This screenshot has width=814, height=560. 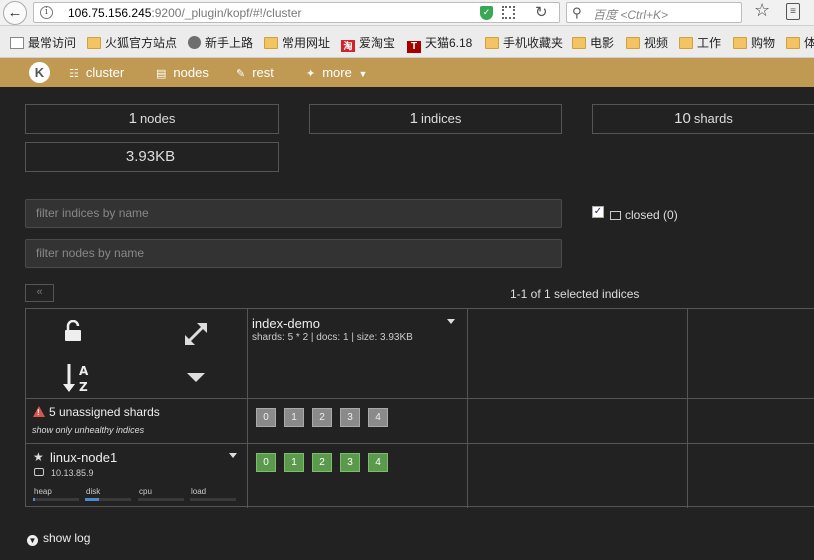 What do you see at coordinates (407, 72) in the screenshot?
I see `kopf-navbar: K ☷ cluster ▤ nodes ✎ rest ✦ more ▼` at bounding box center [407, 72].